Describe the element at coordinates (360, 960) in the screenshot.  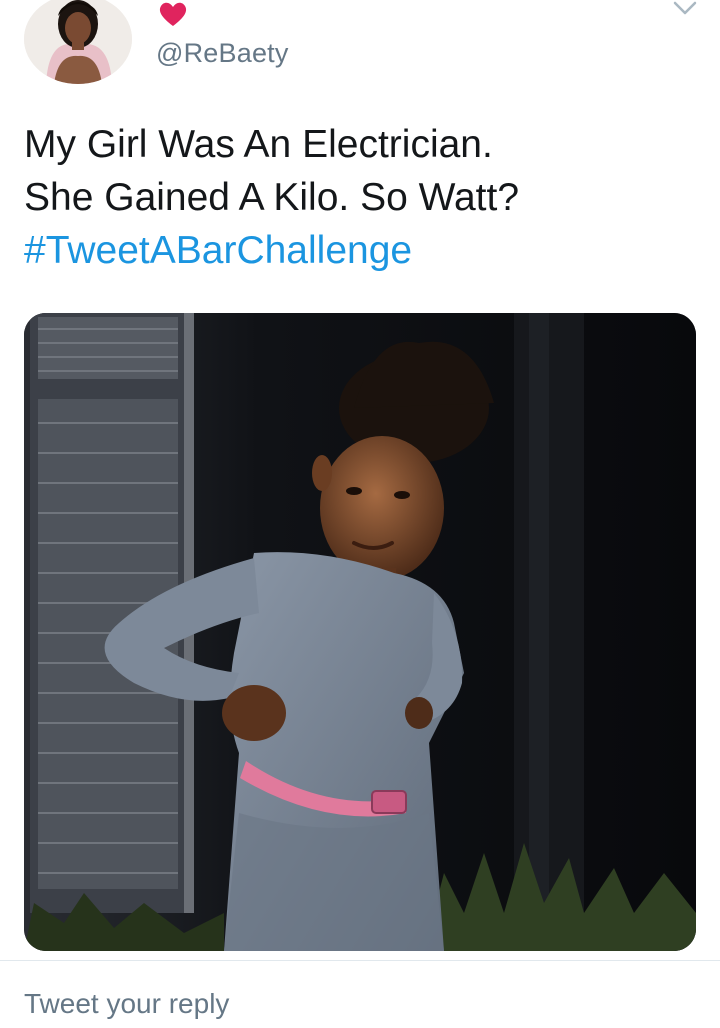
I see `divider` at that location.